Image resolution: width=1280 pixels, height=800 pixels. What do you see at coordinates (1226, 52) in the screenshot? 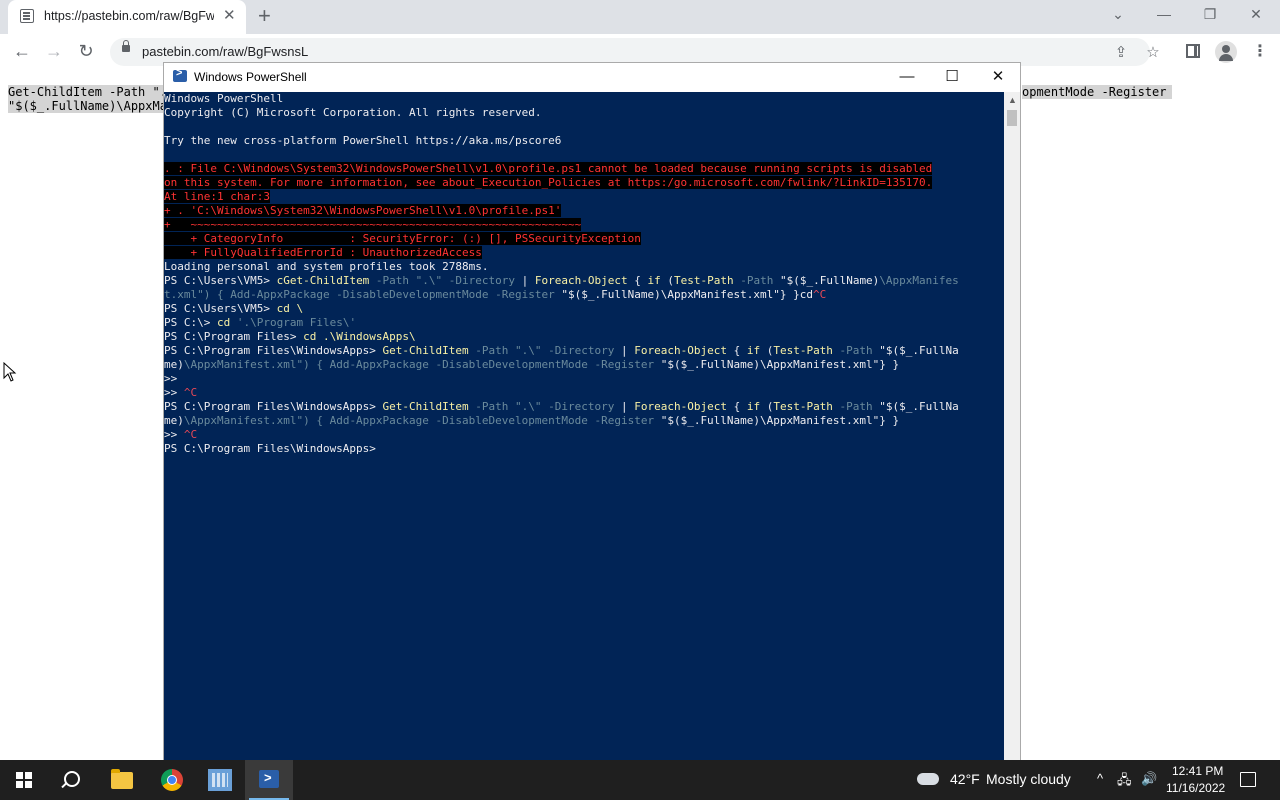
I see `profile-avatar-icon` at bounding box center [1226, 52].